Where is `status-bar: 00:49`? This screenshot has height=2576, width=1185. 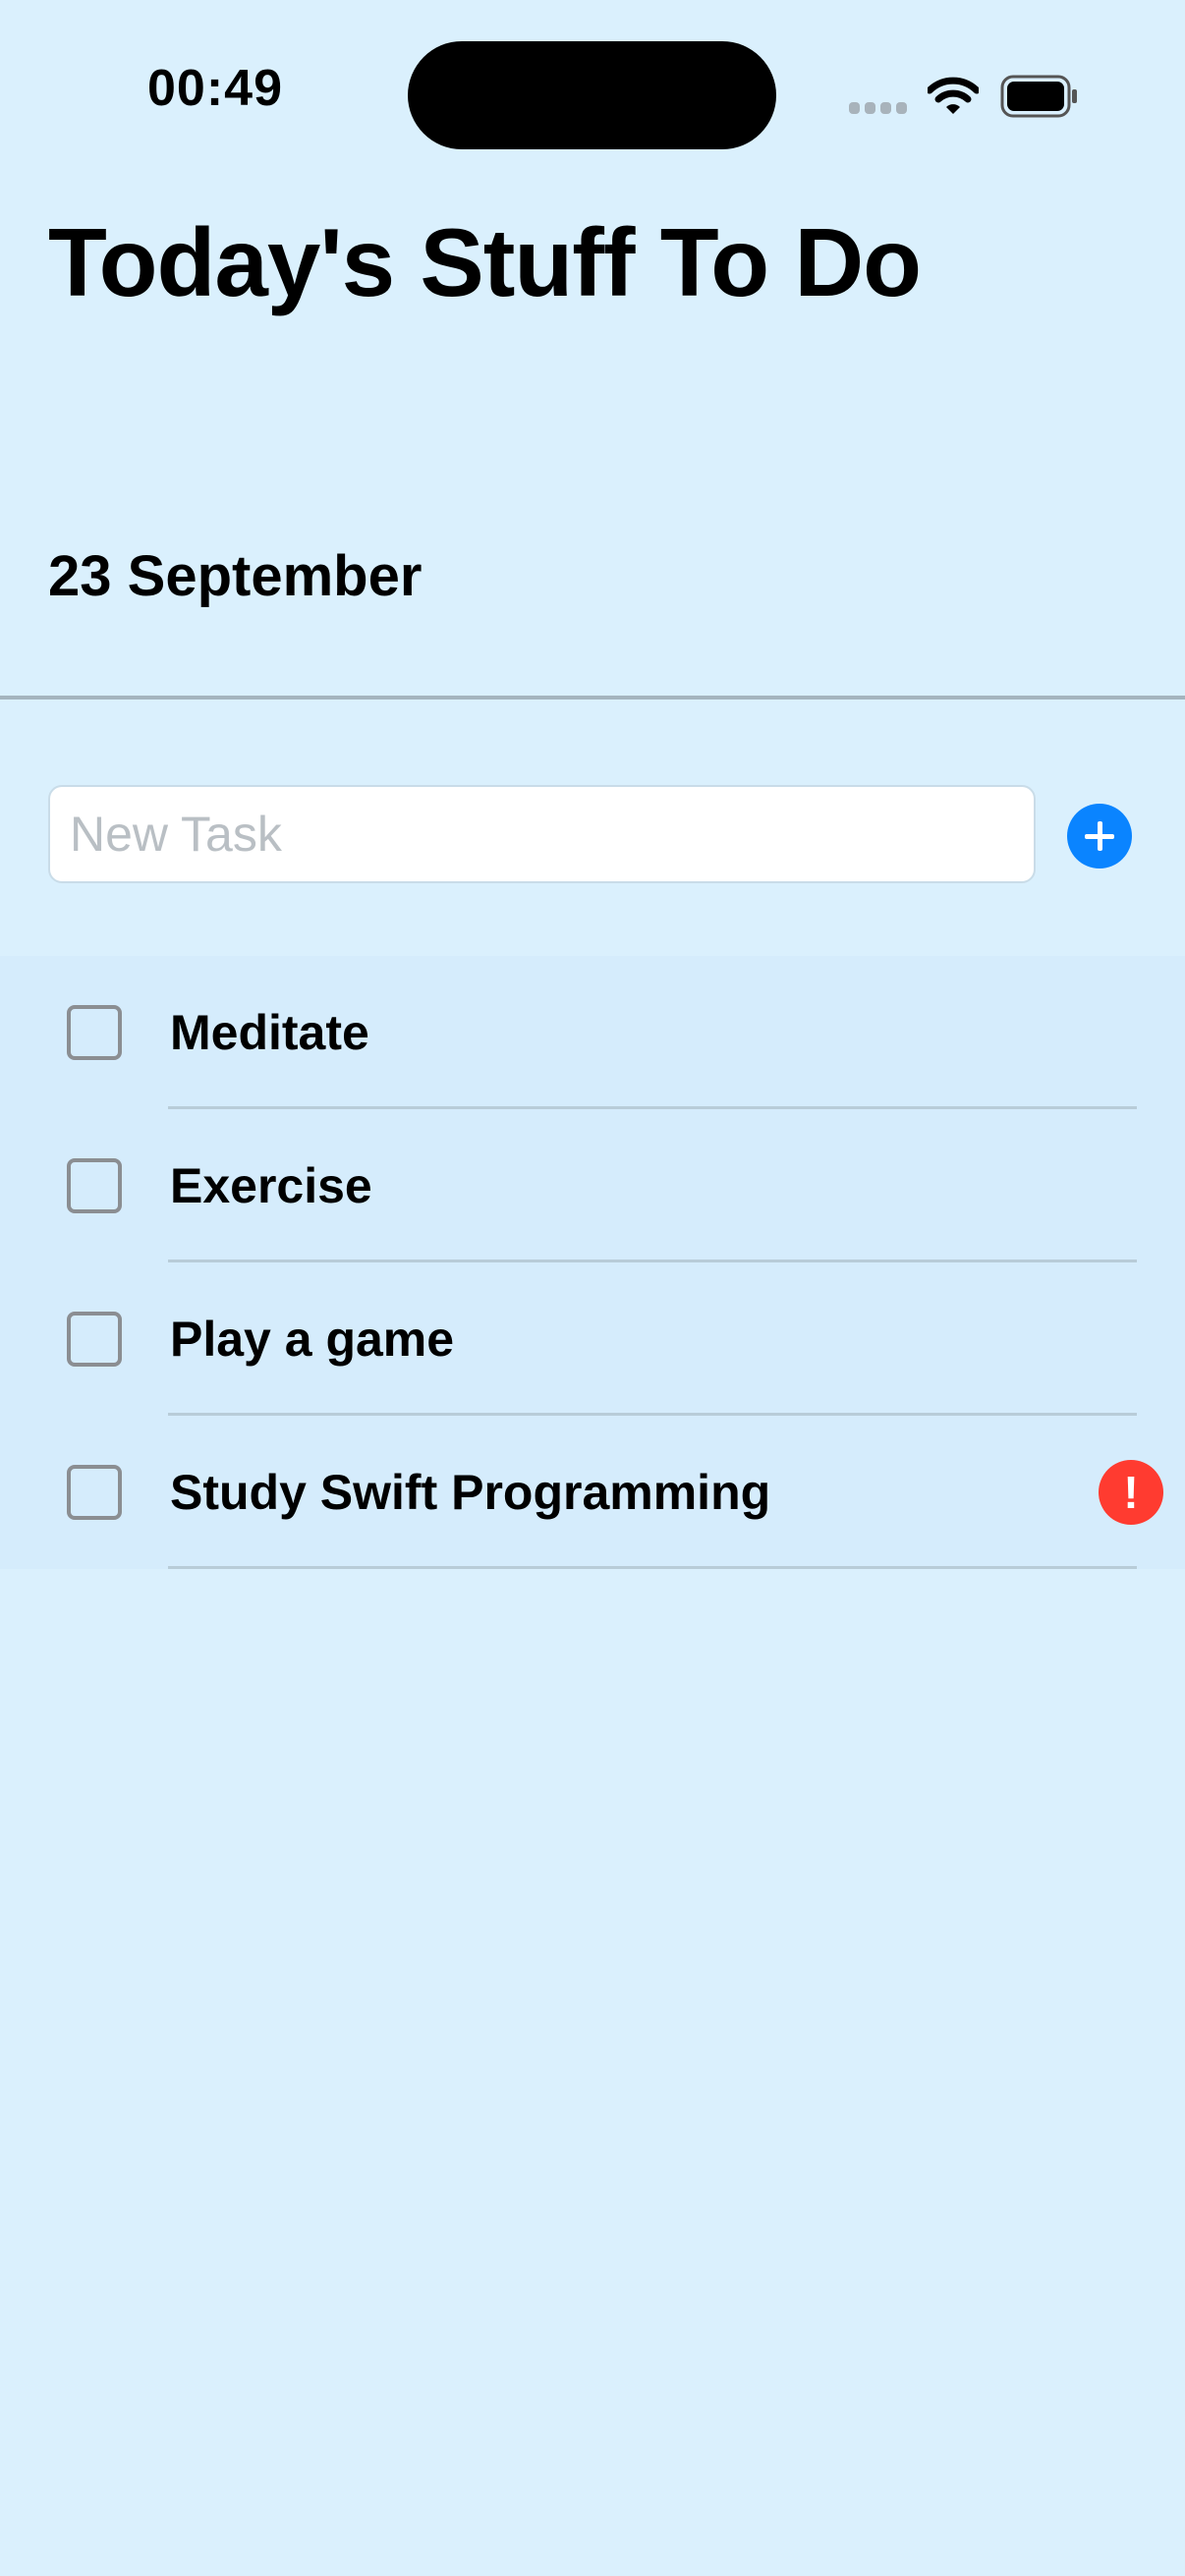
status-bar: 00:49 is located at coordinates (592, 74).